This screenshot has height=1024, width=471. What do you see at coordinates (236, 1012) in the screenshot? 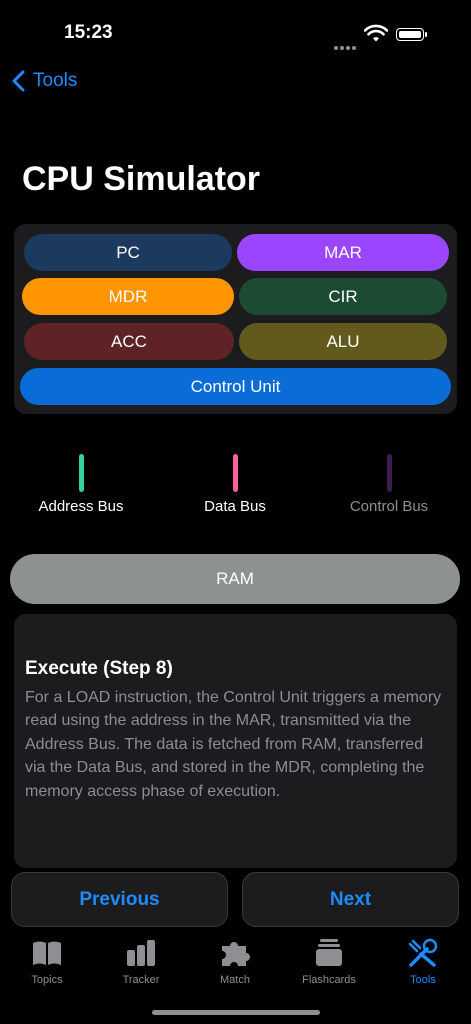
I see `home-indicator` at bounding box center [236, 1012].